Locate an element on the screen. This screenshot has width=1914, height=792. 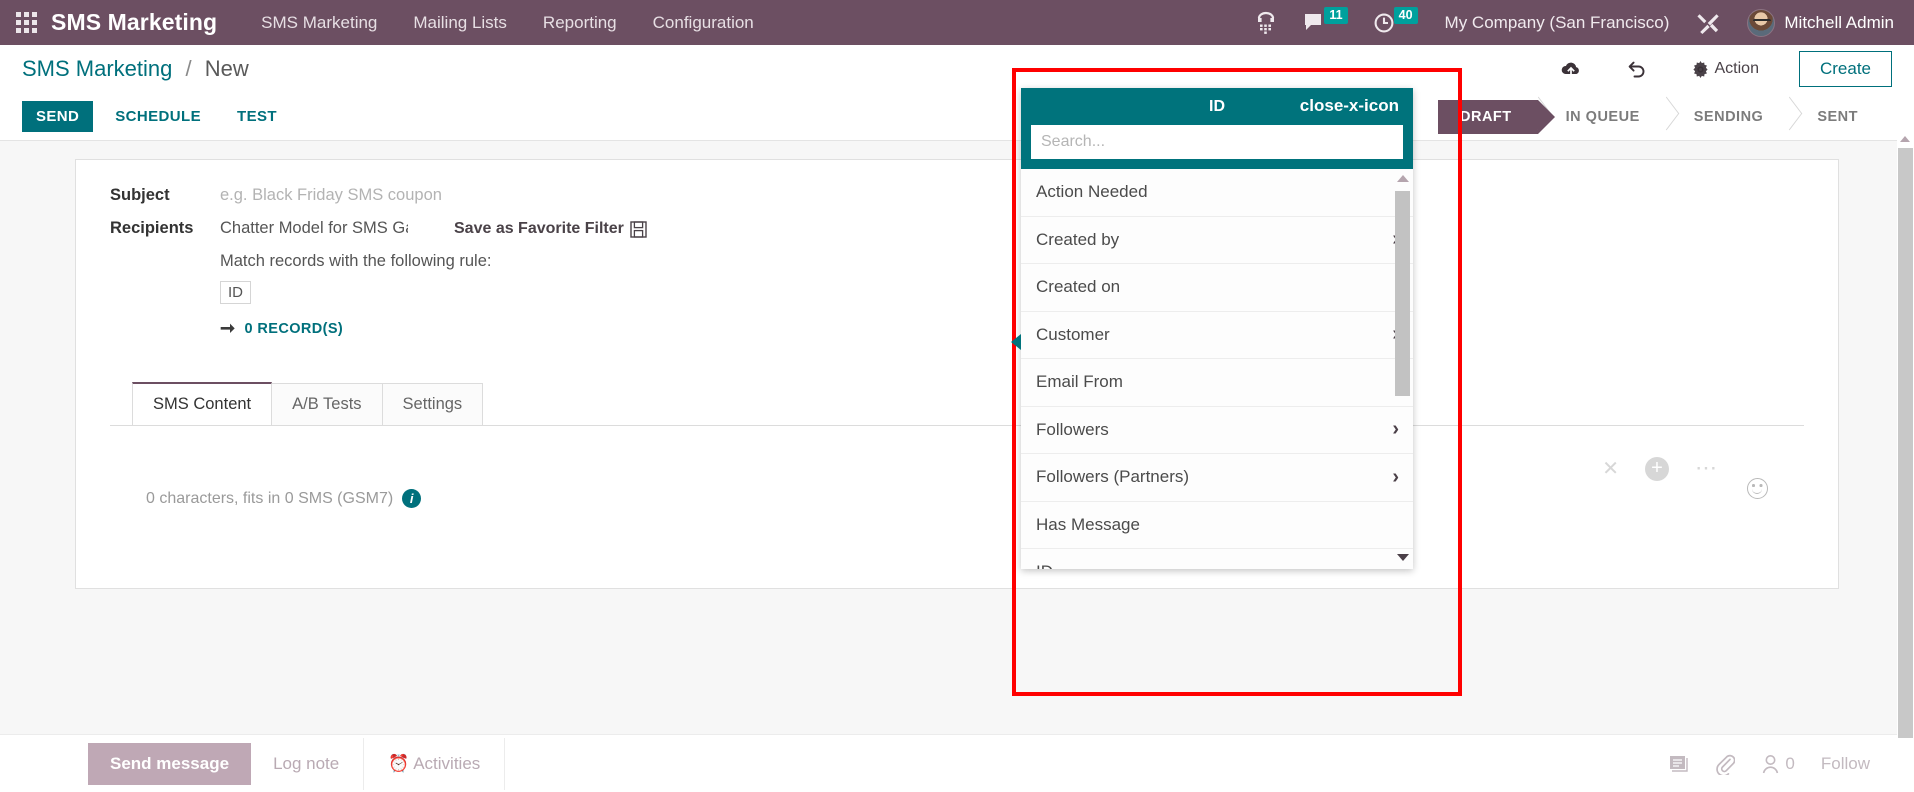
messages-counter: 11 is located at coordinates (1325, 20).